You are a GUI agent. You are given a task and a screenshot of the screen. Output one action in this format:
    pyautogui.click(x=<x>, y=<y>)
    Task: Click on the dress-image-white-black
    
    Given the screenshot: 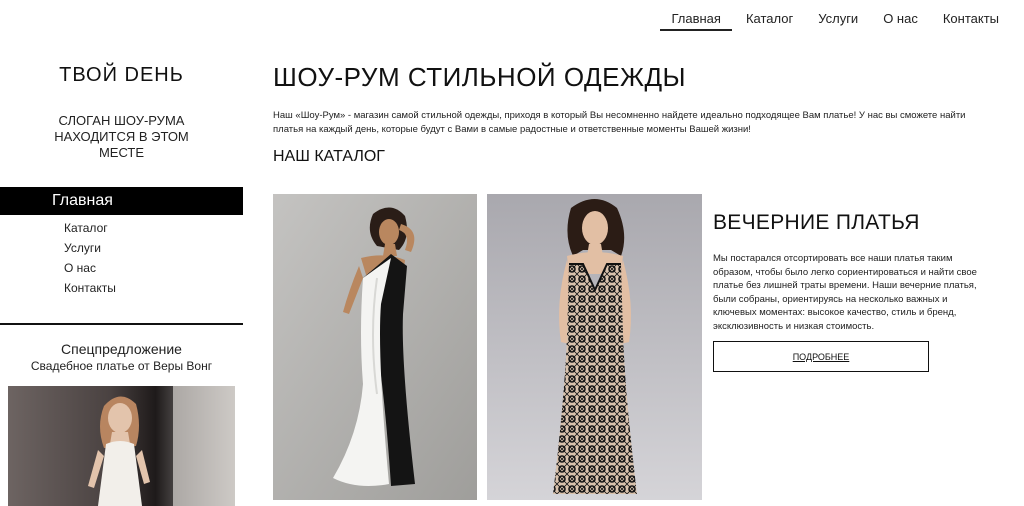 What is the action you would take?
    pyautogui.click(x=375, y=347)
    